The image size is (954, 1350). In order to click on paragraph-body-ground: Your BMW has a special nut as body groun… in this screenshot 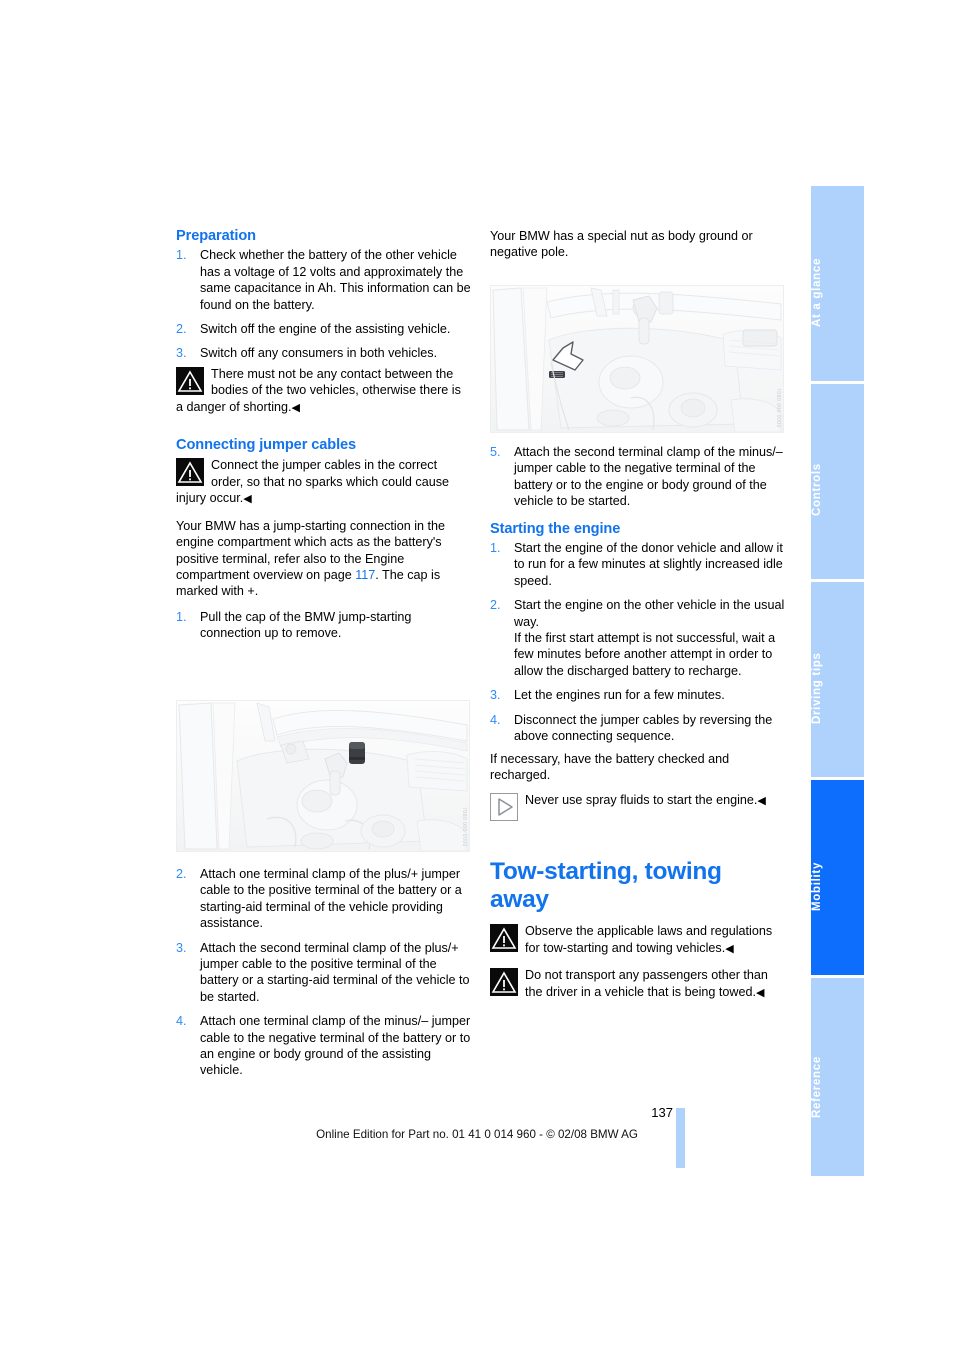, I will do `click(621, 244)`.